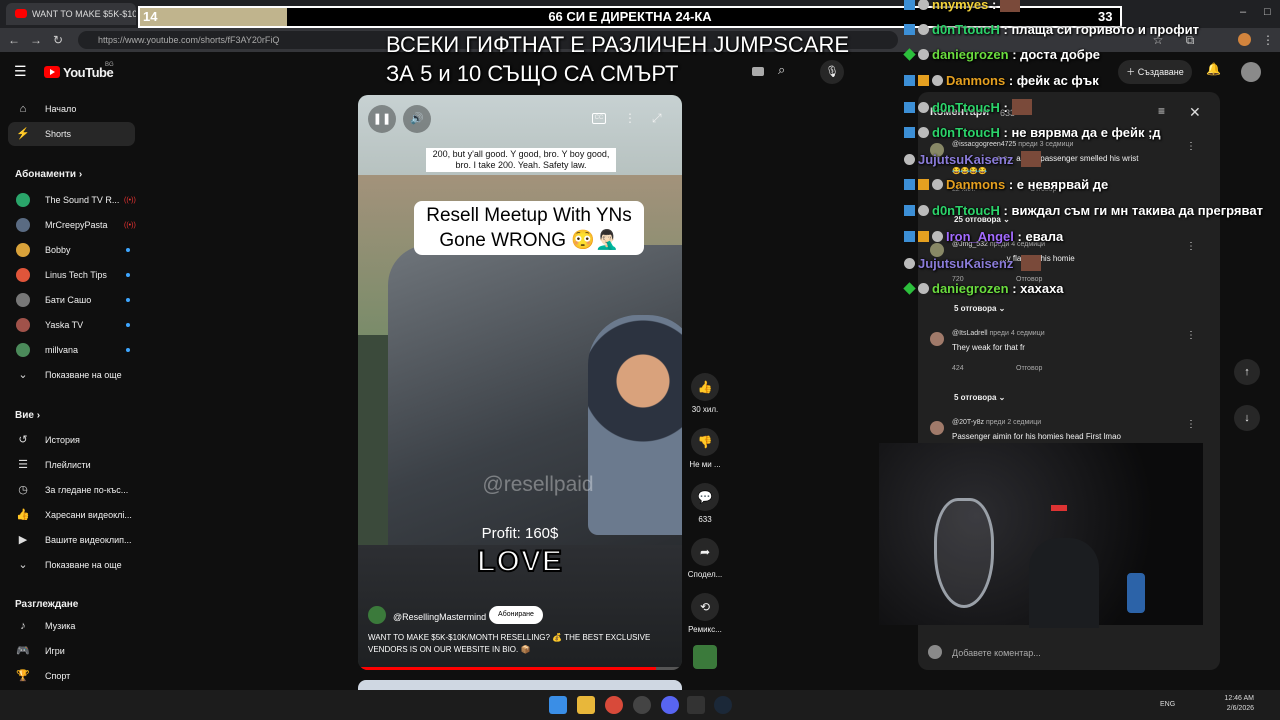 This screenshot has height=720, width=1280. I want to click on minimize-icon: –, so click(1243, 12).